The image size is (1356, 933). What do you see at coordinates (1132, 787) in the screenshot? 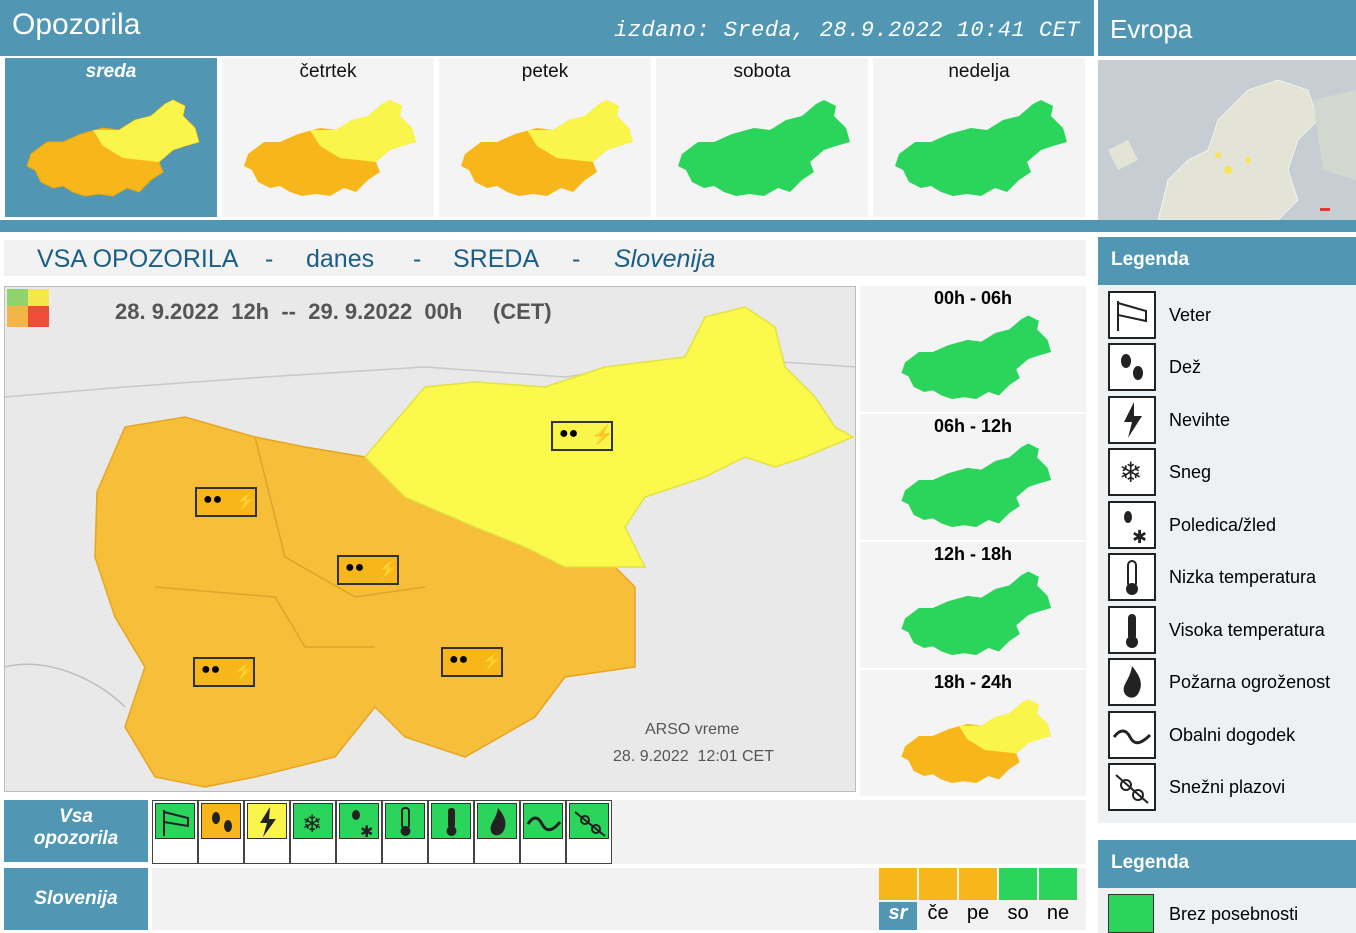
I see `avalanche-icon` at bounding box center [1132, 787].